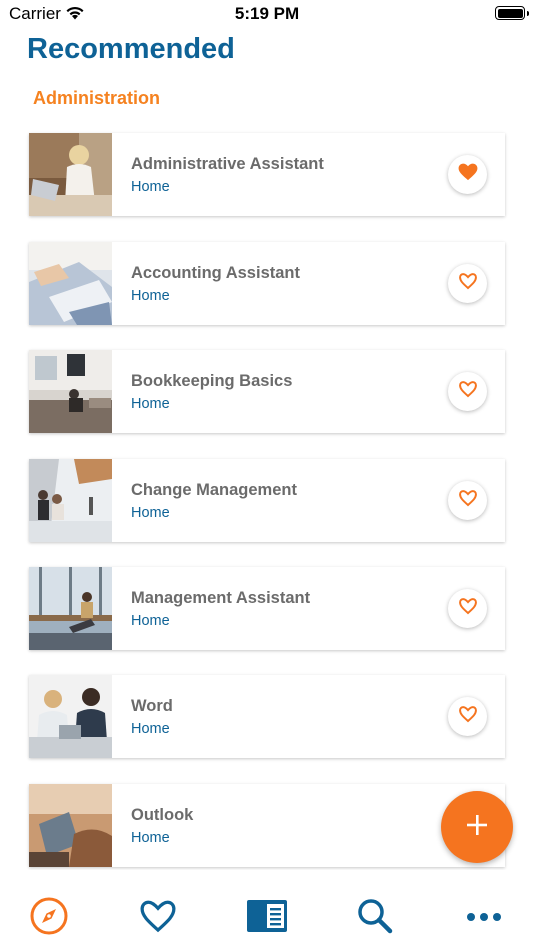 The image size is (534, 950). I want to click on tab-bar, so click(267, 910).